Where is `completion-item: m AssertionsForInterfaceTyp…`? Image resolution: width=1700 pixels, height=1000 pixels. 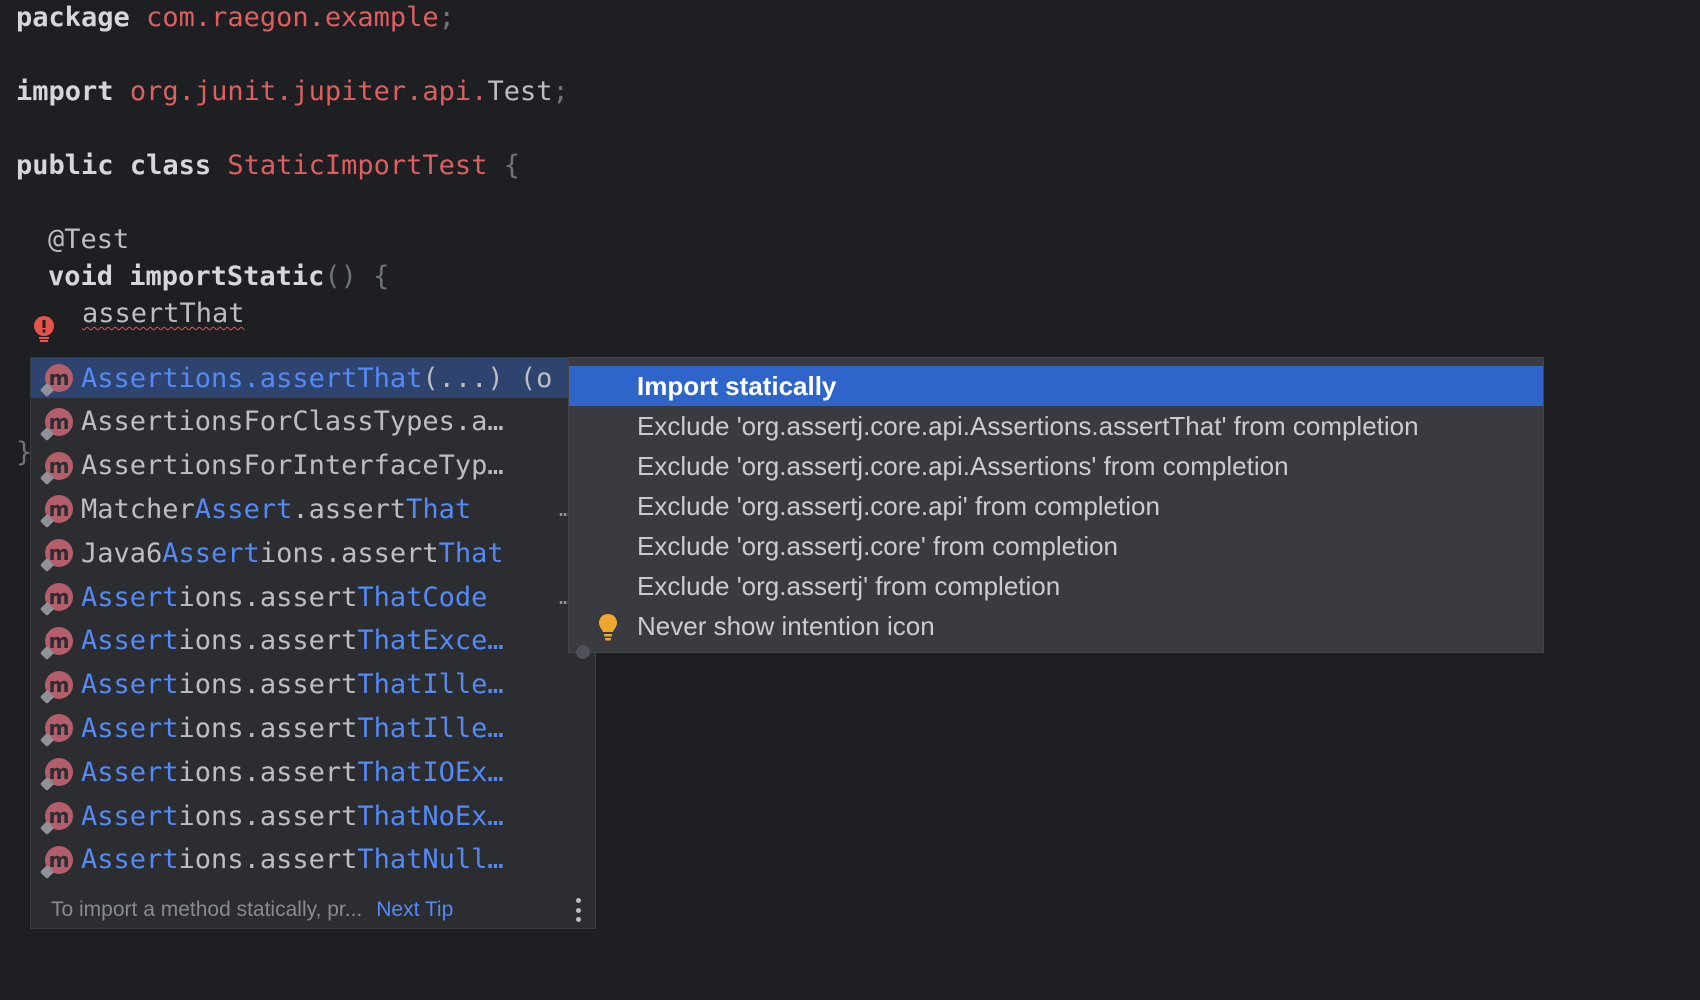
completion-item: m AssertionsForInterfaceTyp… is located at coordinates (314, 466).